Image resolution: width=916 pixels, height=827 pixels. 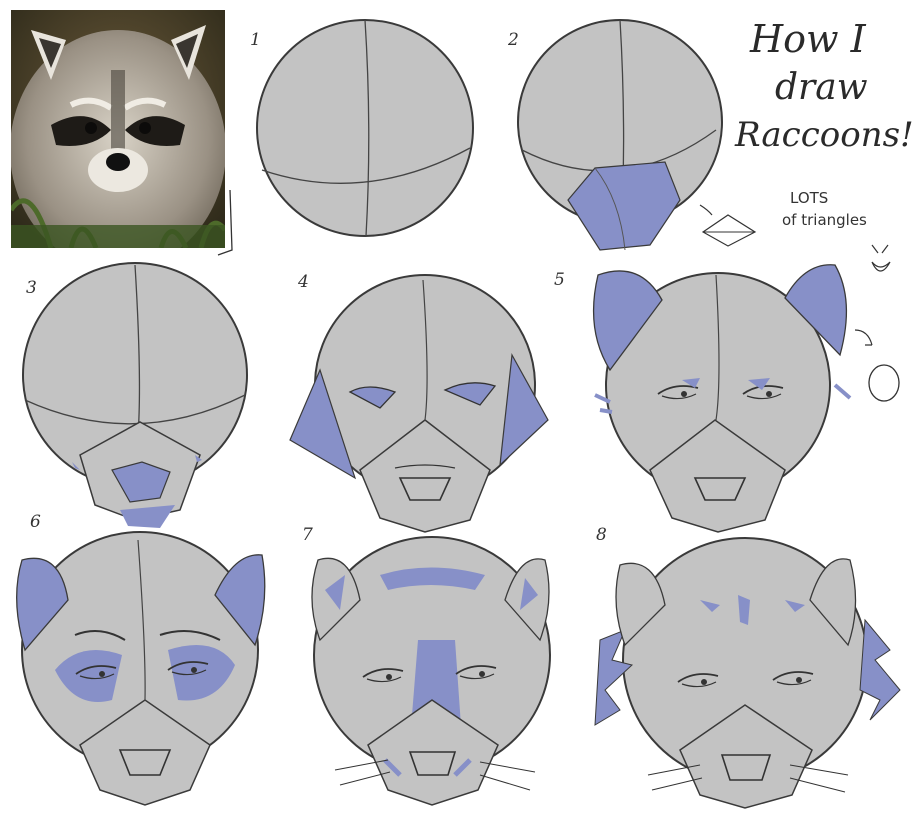 I want to click on step-4-drawing, so click(x=419, y=403).